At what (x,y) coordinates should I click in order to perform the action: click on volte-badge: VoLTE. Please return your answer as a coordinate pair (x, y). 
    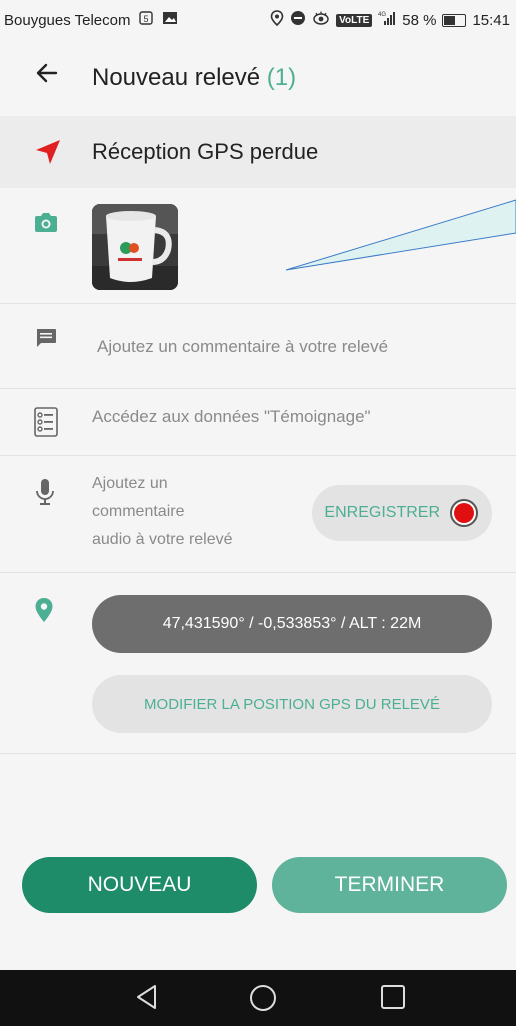
    Looking at the image, I should click on (354, 20).